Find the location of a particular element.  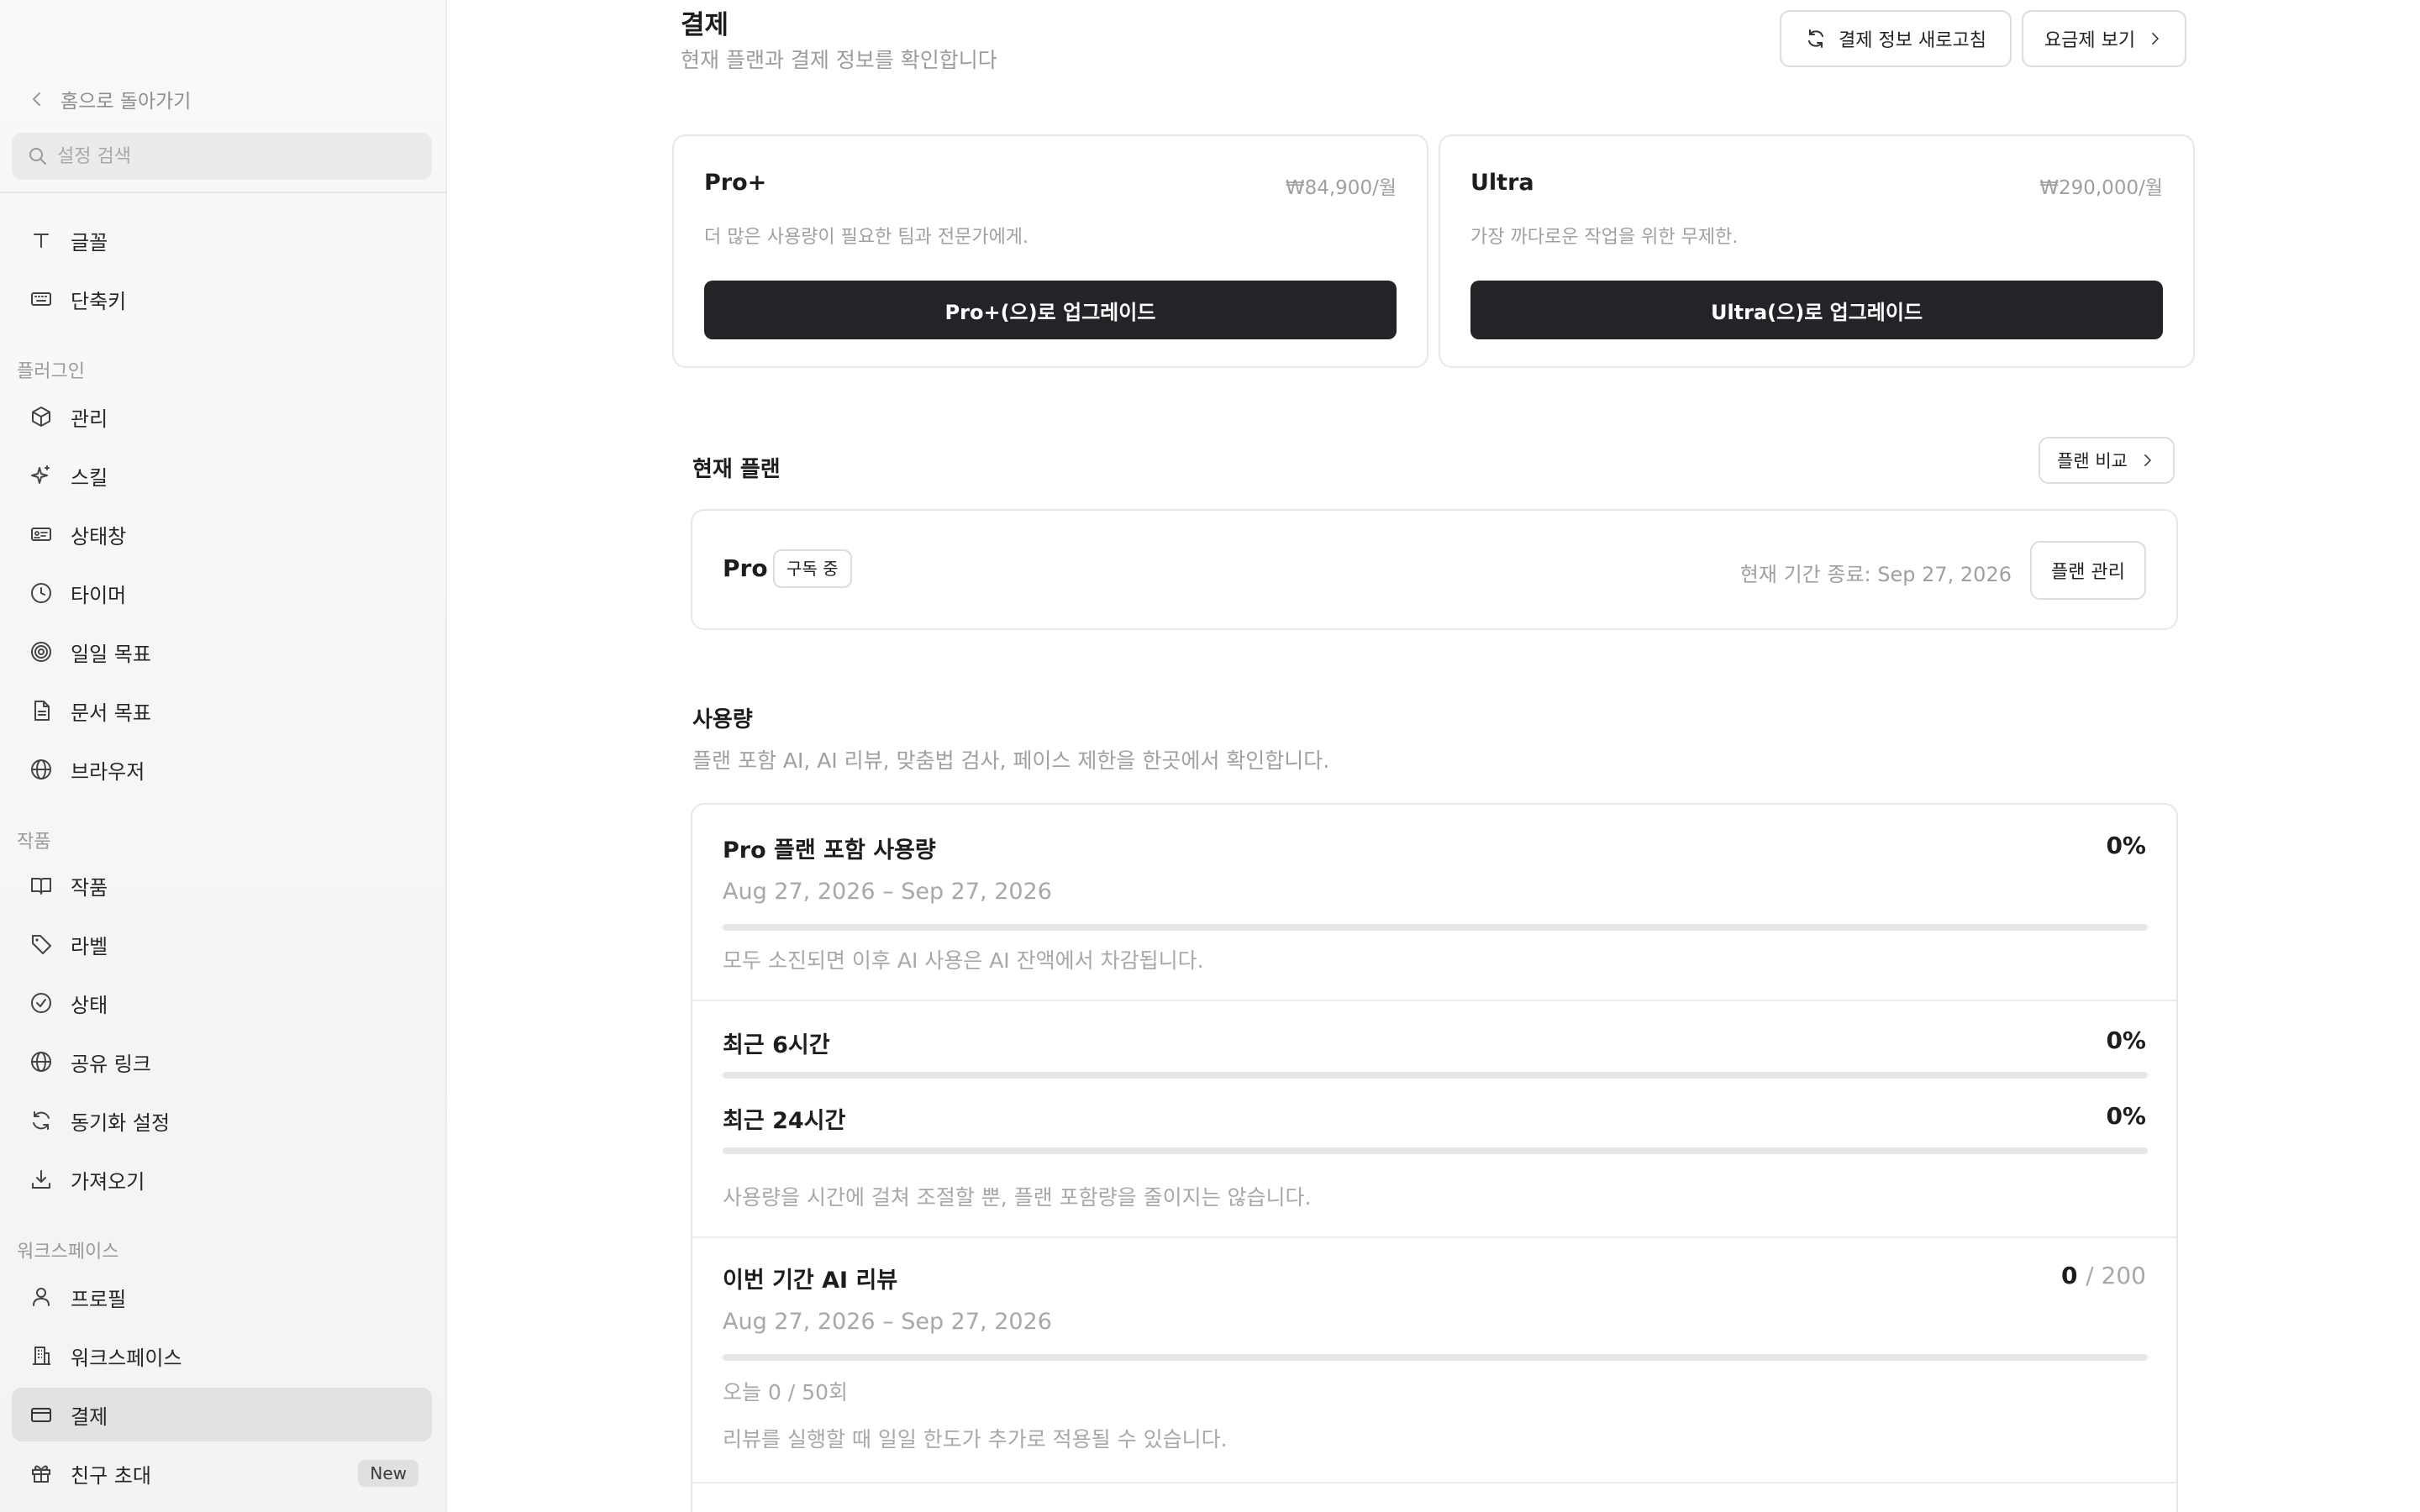

search-icon is located at coordinates (37, 156).